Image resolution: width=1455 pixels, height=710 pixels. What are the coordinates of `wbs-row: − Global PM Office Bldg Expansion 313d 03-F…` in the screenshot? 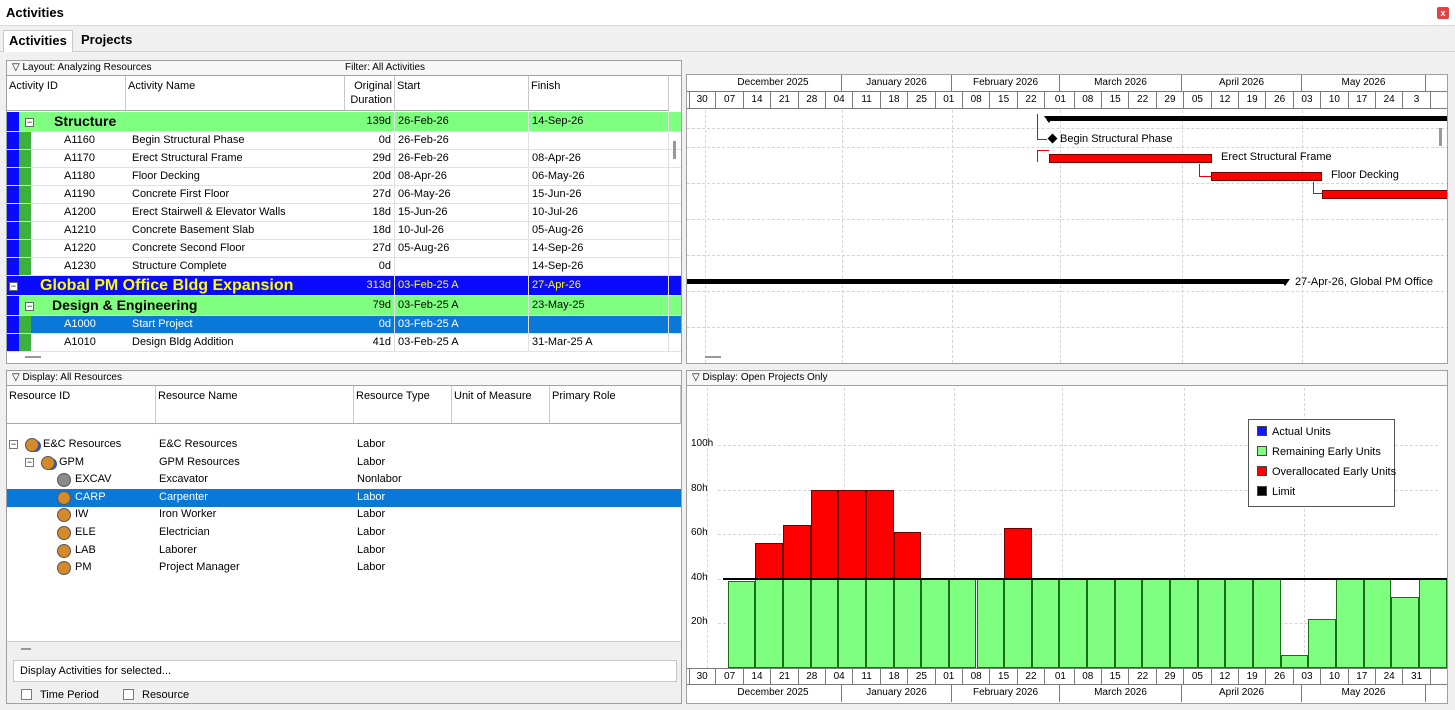 It's located at (344, 286).